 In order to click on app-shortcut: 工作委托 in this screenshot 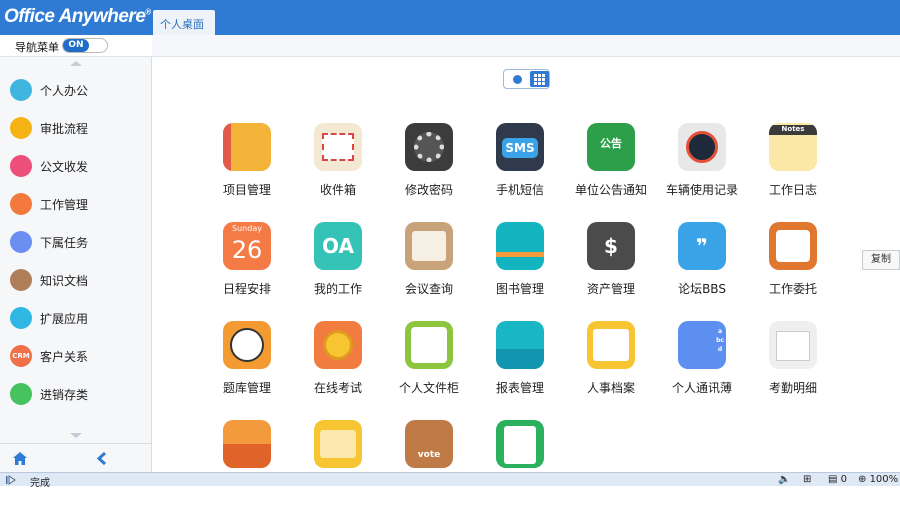, I will do `click(793, 267)`.